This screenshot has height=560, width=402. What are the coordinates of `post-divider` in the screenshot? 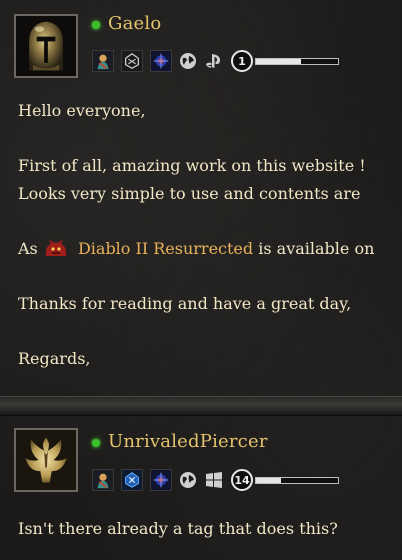 It's located at (201, 406).